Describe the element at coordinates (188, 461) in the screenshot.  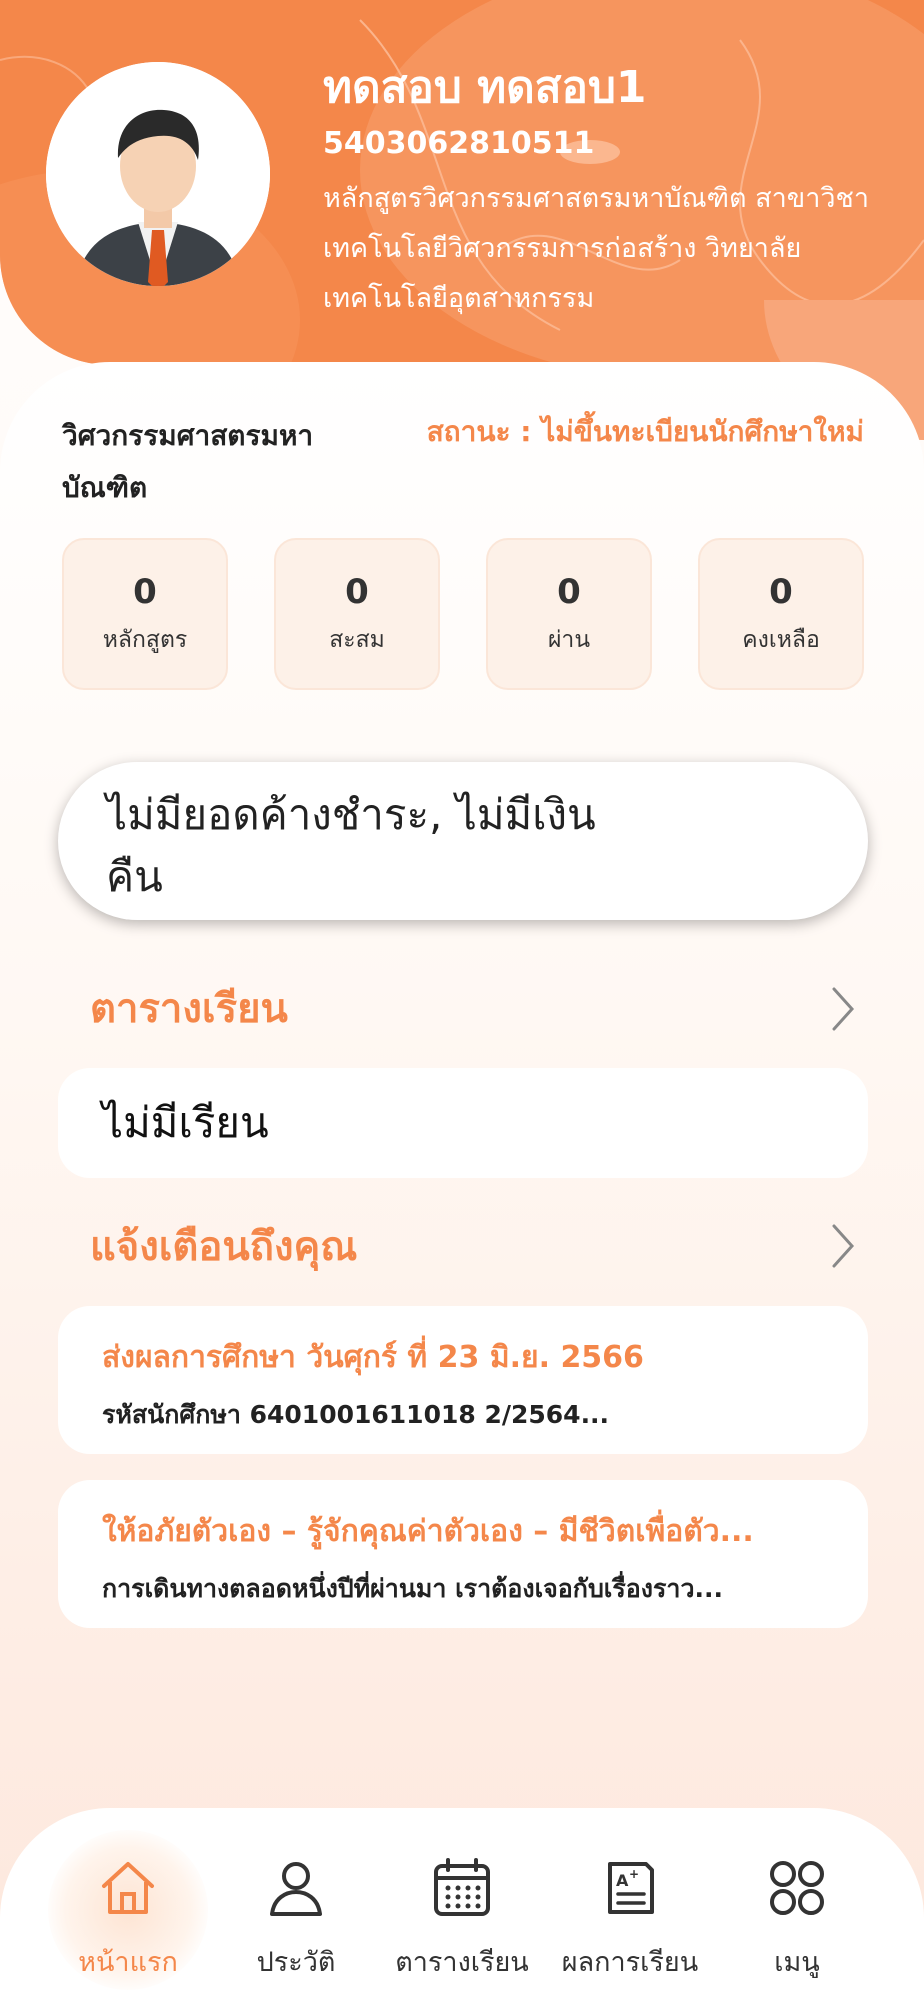
I see `degree-name: วิศวกรรมศาสตรมหาบัณฑิต` at that location.